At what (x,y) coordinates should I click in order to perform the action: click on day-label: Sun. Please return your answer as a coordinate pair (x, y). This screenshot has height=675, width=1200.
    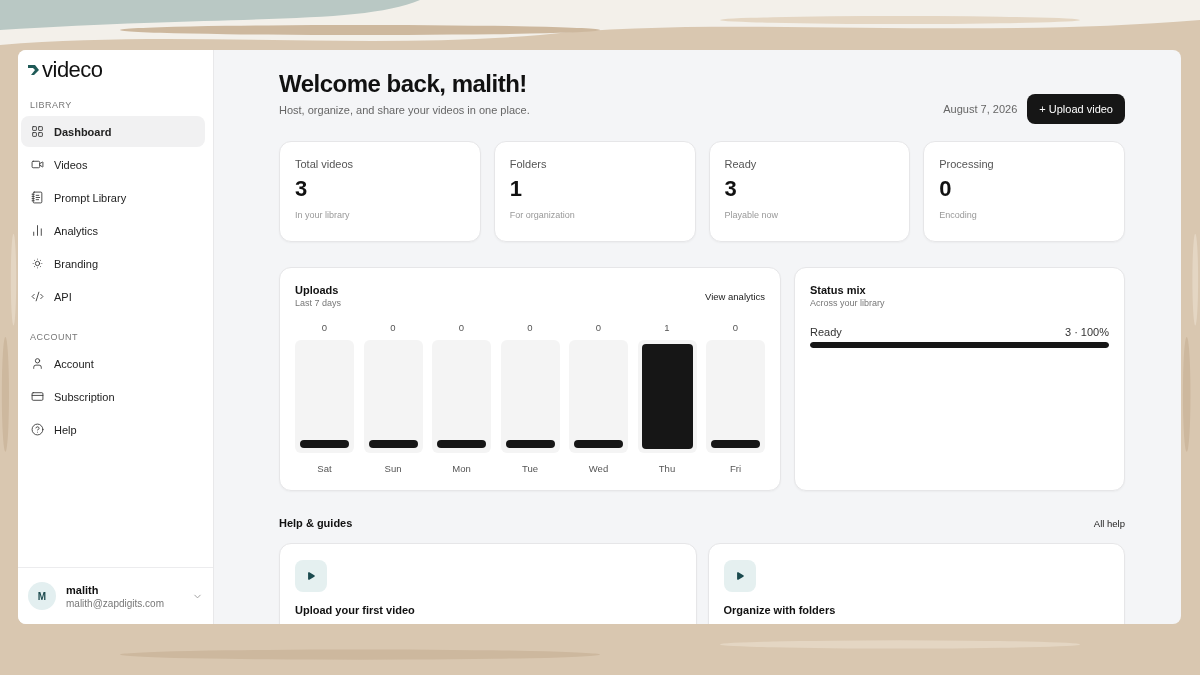
    Looking at the image, I should click on (393, 468).